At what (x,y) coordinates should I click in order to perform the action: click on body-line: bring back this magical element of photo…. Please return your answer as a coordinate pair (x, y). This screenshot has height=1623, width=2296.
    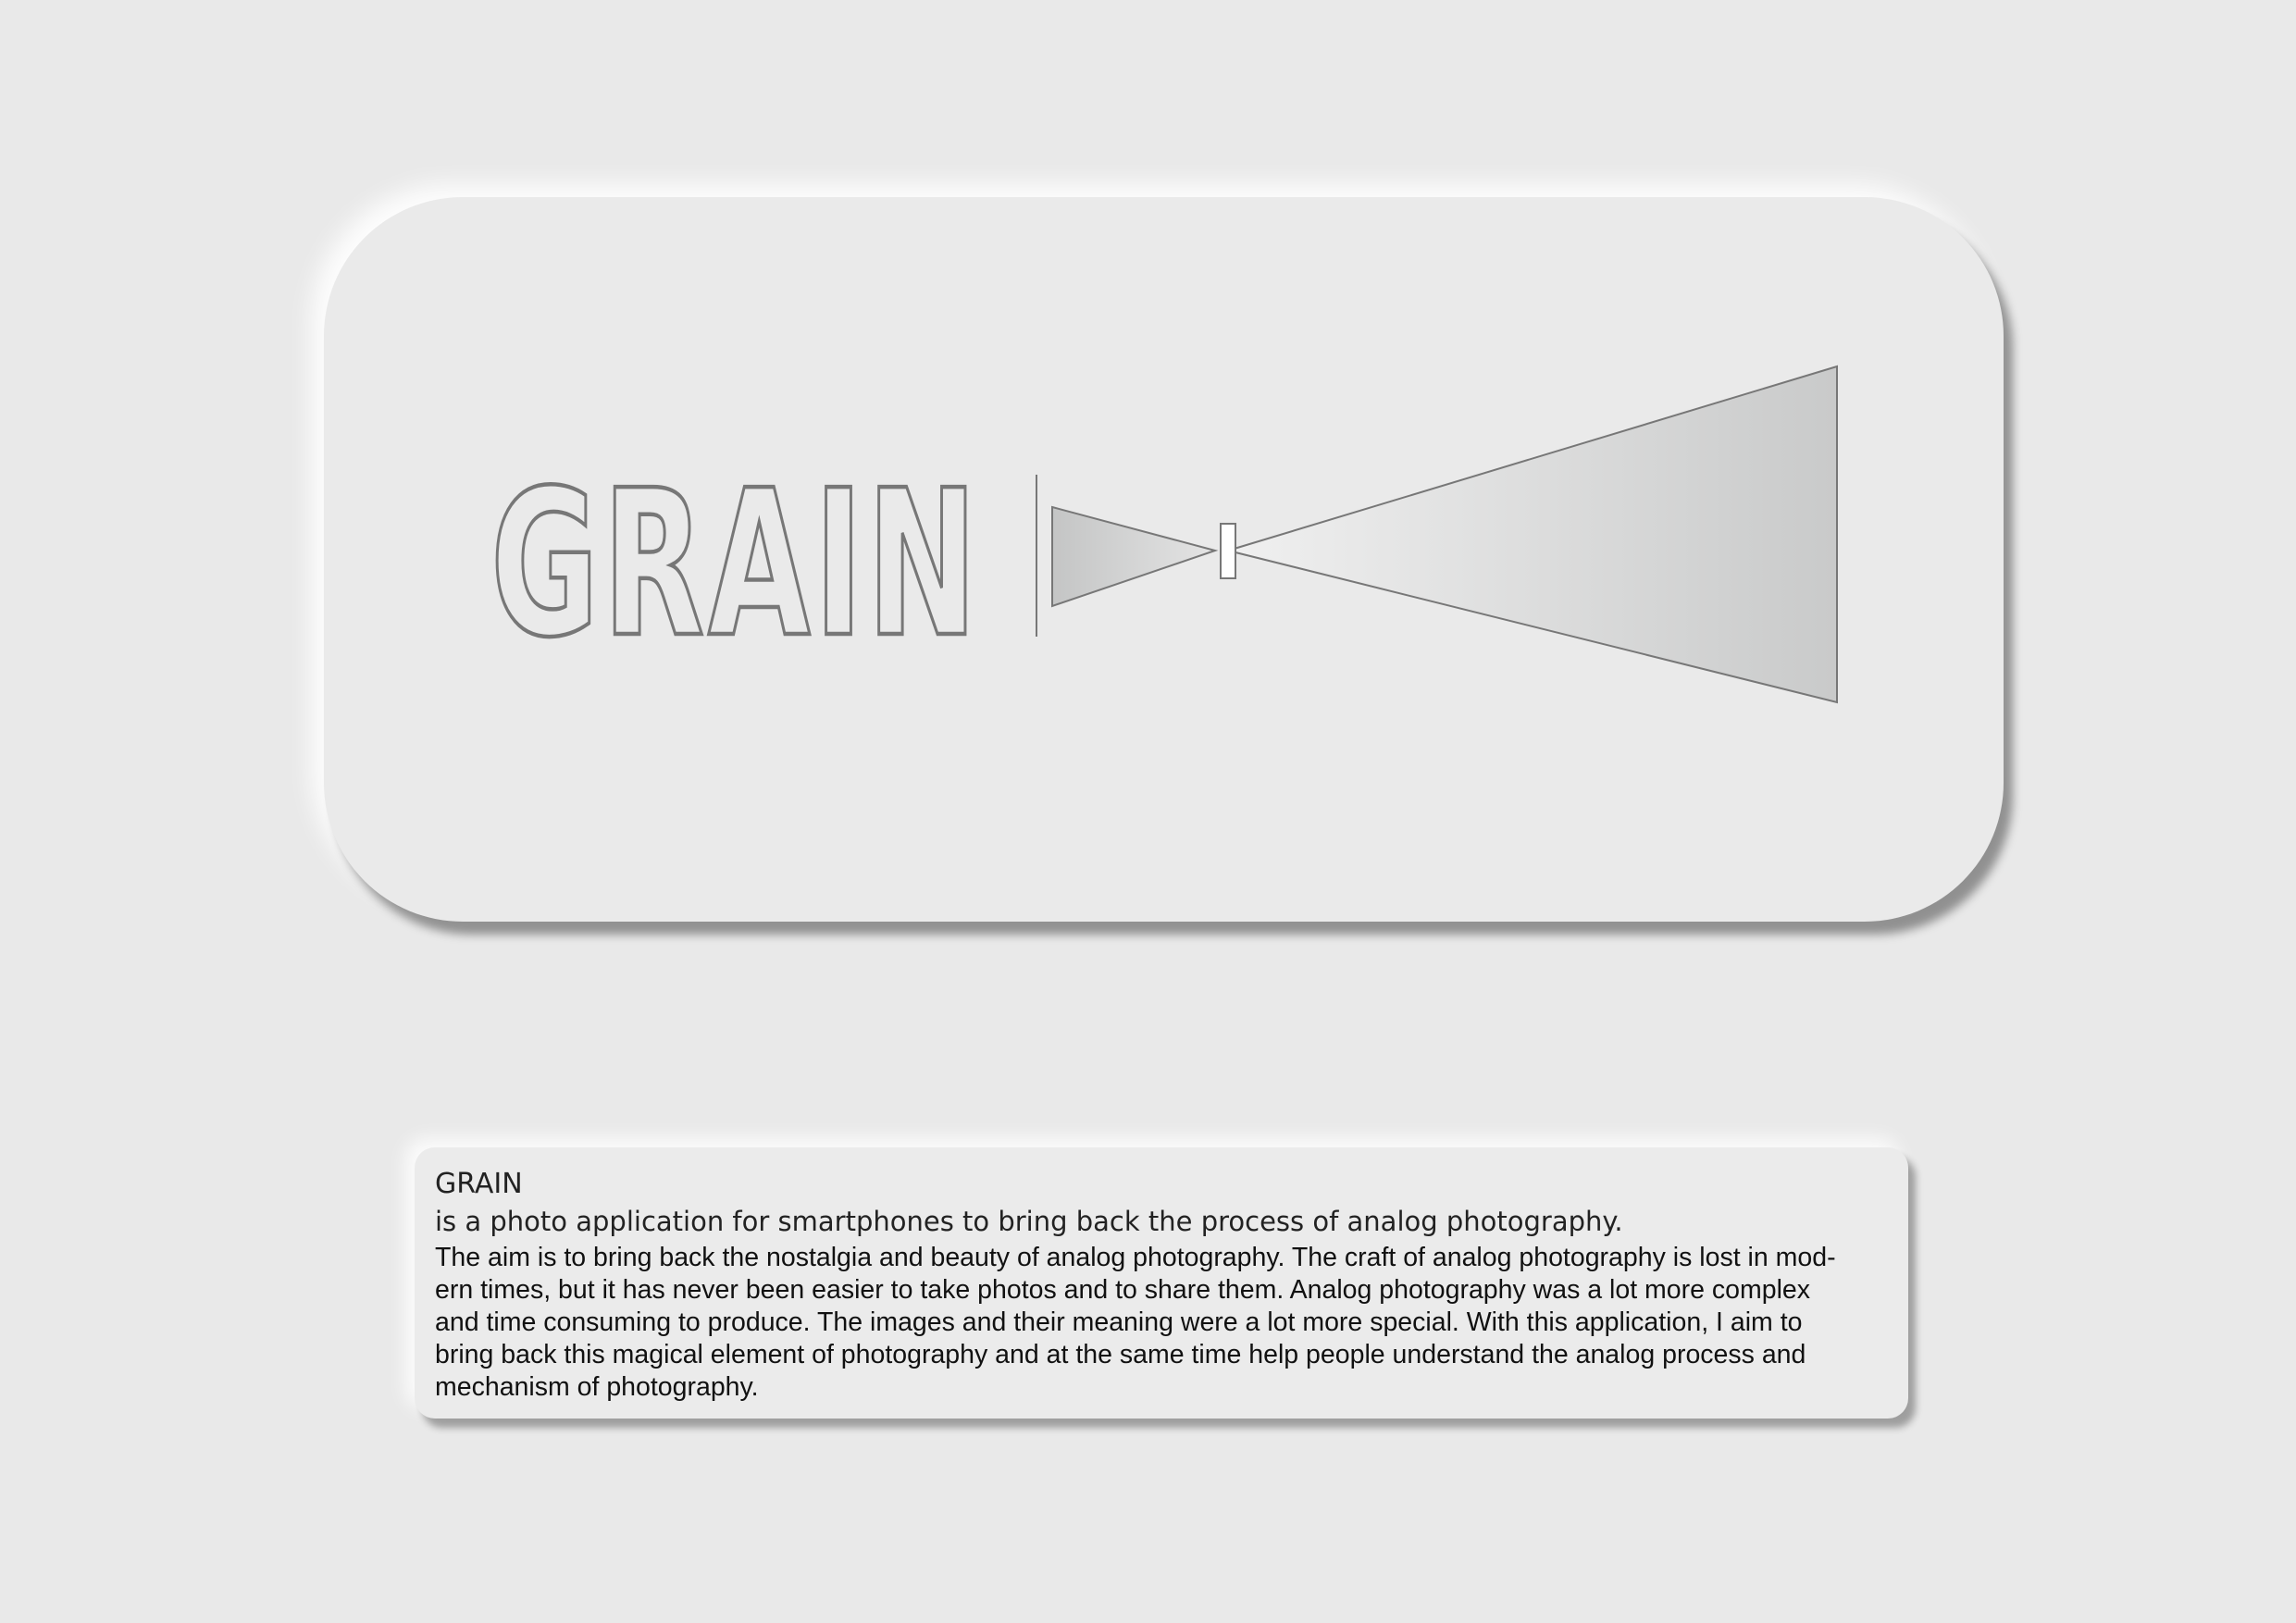
    Looking at the image, I should click on (1121, 1354).